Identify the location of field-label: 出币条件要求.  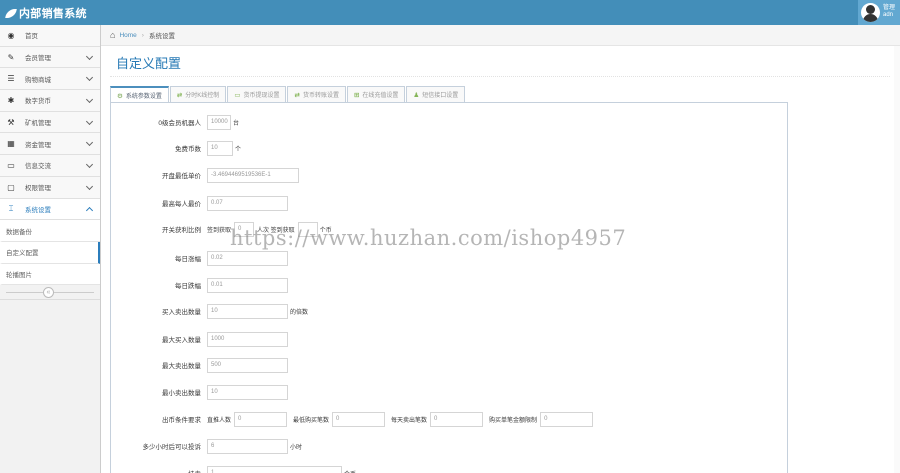
(181, 420).